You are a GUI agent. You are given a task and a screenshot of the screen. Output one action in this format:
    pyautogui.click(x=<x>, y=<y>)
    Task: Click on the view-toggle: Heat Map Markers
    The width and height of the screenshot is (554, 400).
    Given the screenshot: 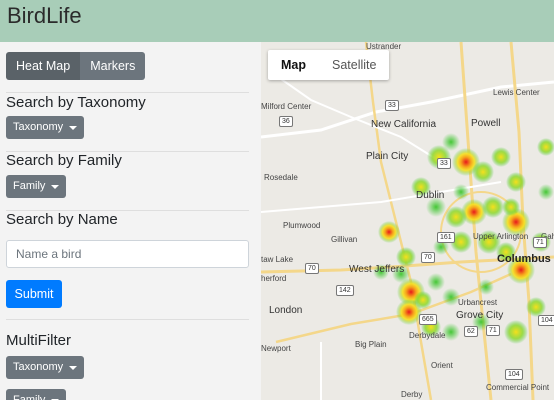 What is the action you would take?
    pyautogui.click(x=76, y=66)
    